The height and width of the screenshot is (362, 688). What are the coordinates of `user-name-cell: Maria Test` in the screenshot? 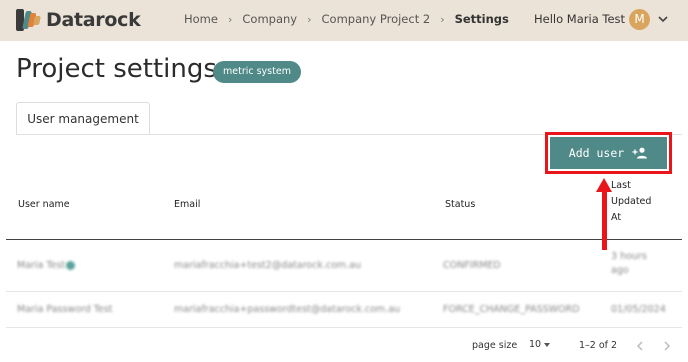 It's located at (41, 265).